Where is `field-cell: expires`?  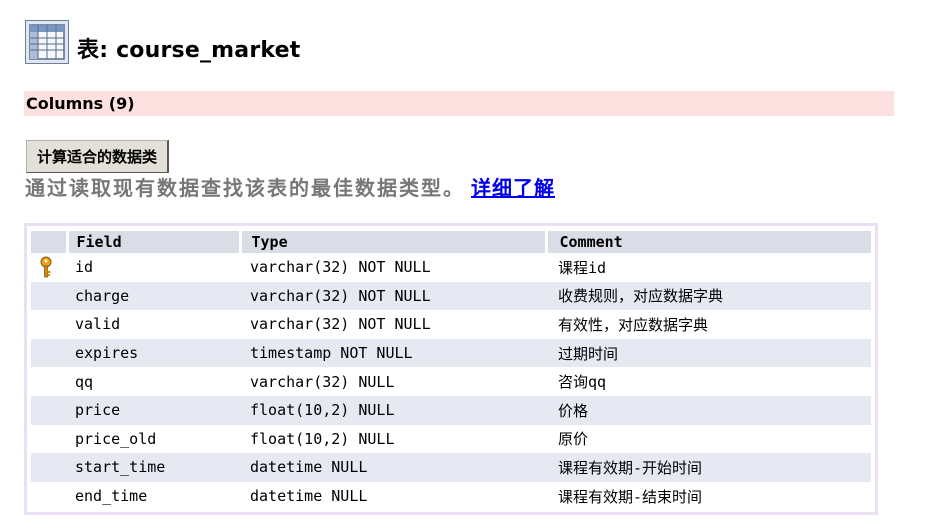 field-cell: expires is located at coordinates (153, 353).